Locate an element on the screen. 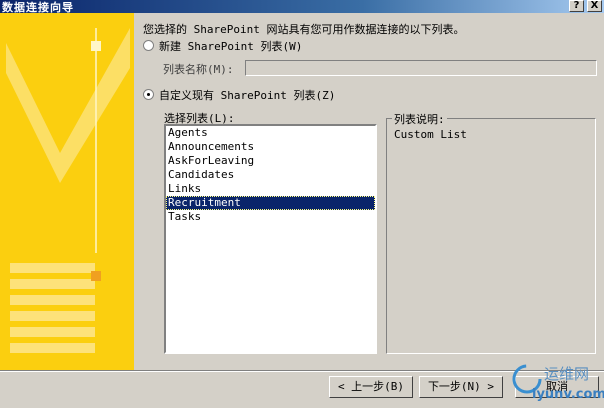 The height and width of the screenshot is (408, 604). list-description-label: 列表说明: is located at coordinates (419, 119).